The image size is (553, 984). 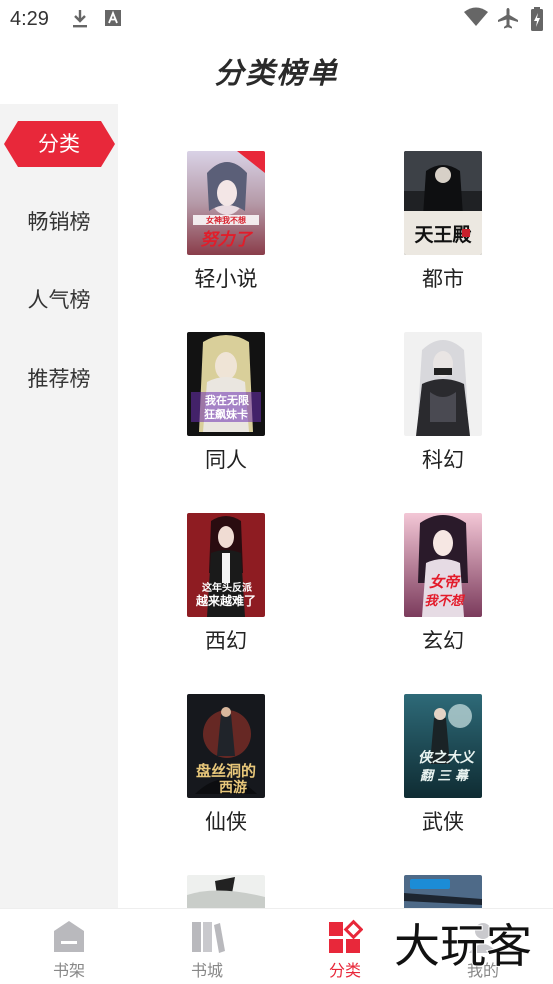 What do you see at coordinates (226, 771) in the screenshot?
I see `svg-text: 盘丝洞的` at bounding box center [226, 771].